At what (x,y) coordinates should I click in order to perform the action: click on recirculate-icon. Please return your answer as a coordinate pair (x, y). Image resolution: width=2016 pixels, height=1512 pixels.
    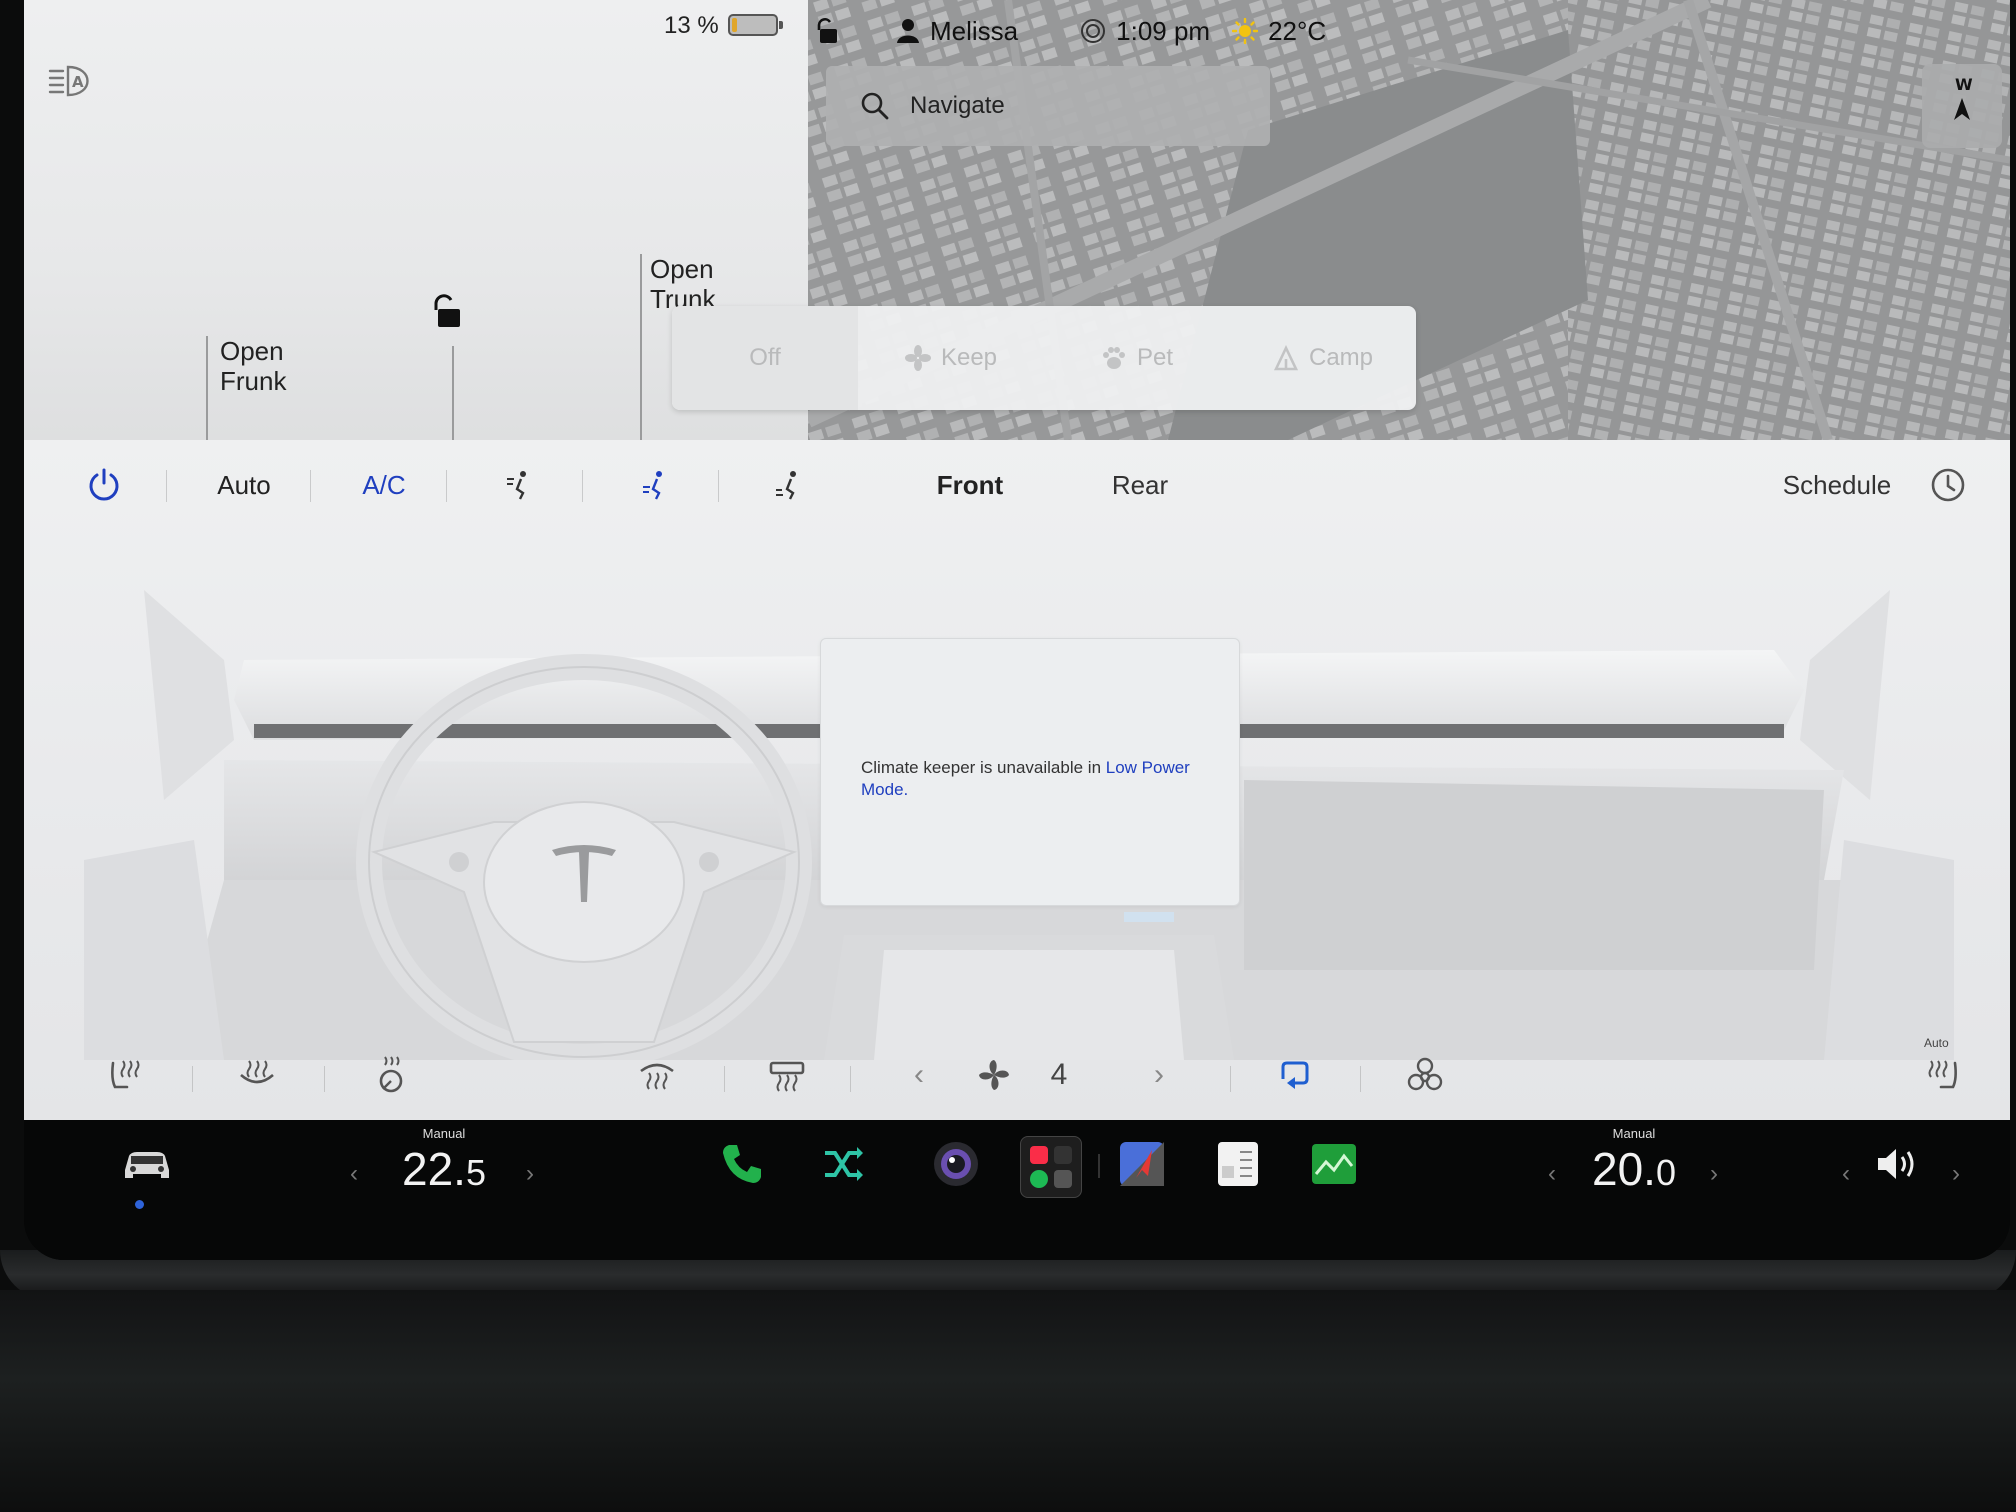
    Looking at the image, I should click on (1295, 1075).